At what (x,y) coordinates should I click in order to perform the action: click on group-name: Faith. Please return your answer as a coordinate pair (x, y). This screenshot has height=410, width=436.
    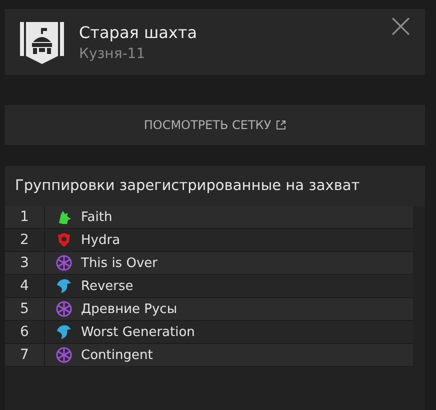
    Looking at the image, I should click on (96, 217).